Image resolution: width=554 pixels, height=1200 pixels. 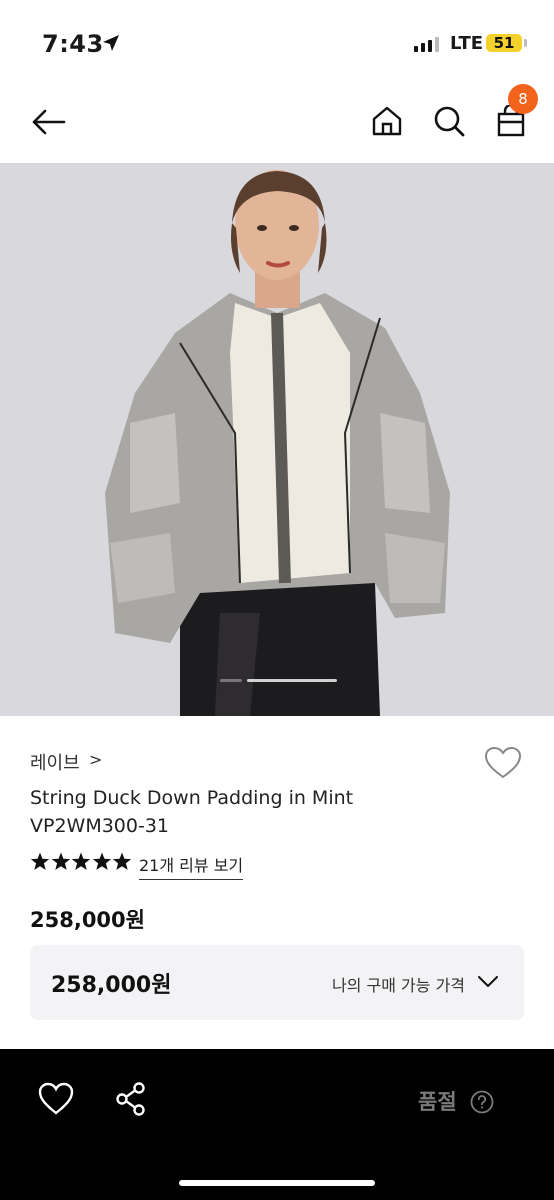 I want to click on status-bar: 7:43 LTE 51, so click(x=277, y=40).